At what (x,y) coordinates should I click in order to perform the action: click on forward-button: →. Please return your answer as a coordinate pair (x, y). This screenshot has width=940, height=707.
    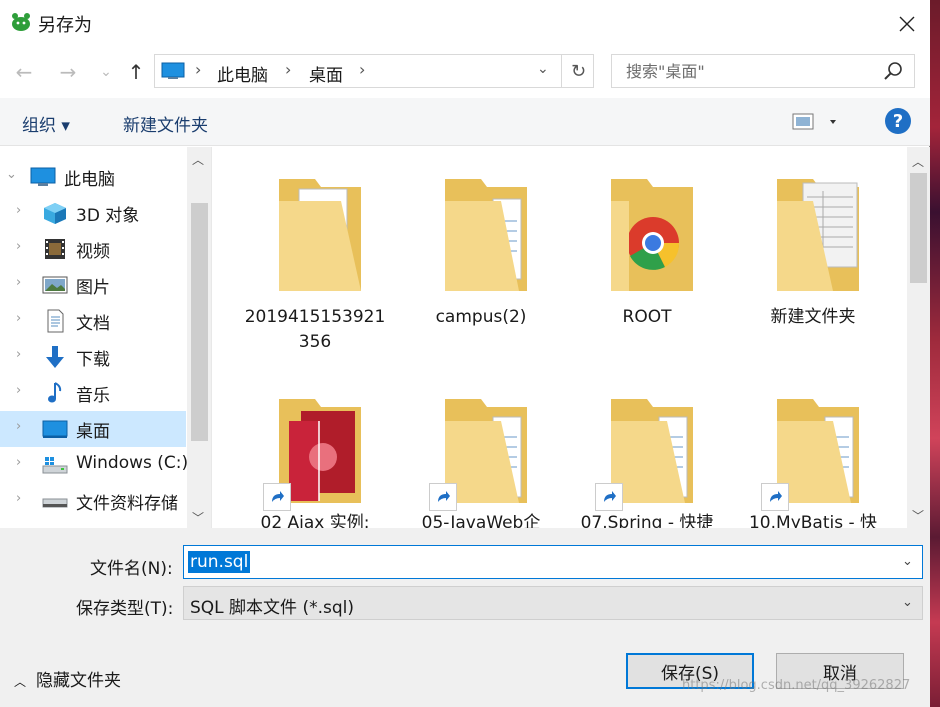
    Looking at the image, I should click on (68, 72).